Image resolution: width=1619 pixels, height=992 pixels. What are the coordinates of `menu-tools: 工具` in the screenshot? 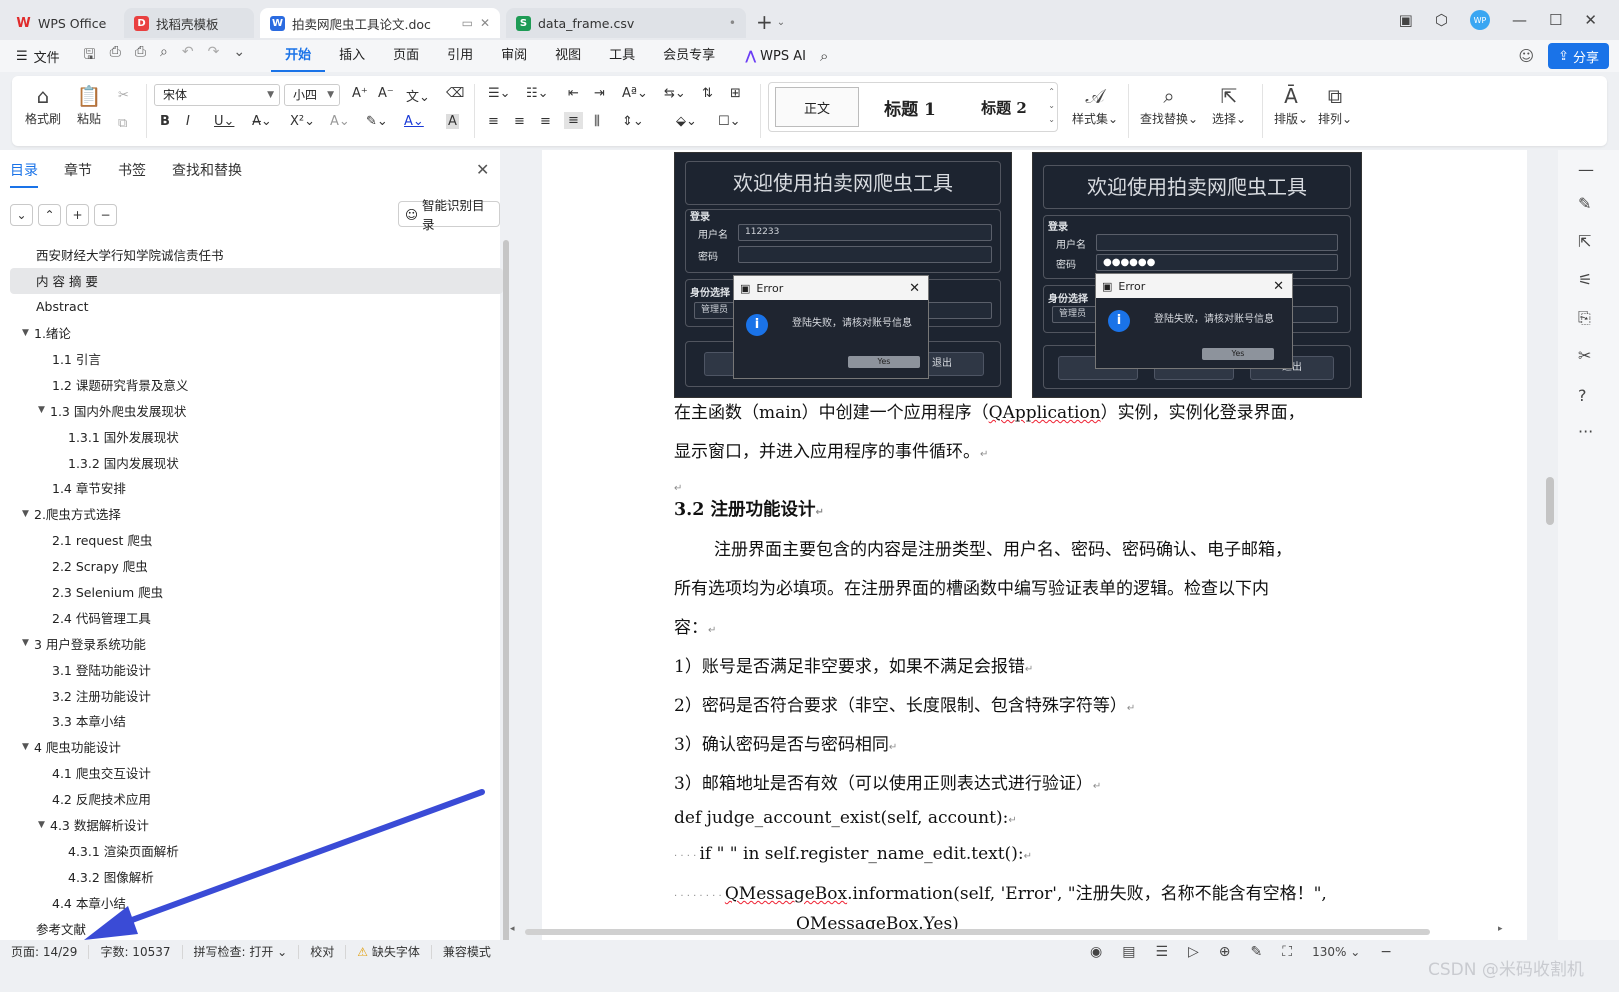 It's located at (622, 56).